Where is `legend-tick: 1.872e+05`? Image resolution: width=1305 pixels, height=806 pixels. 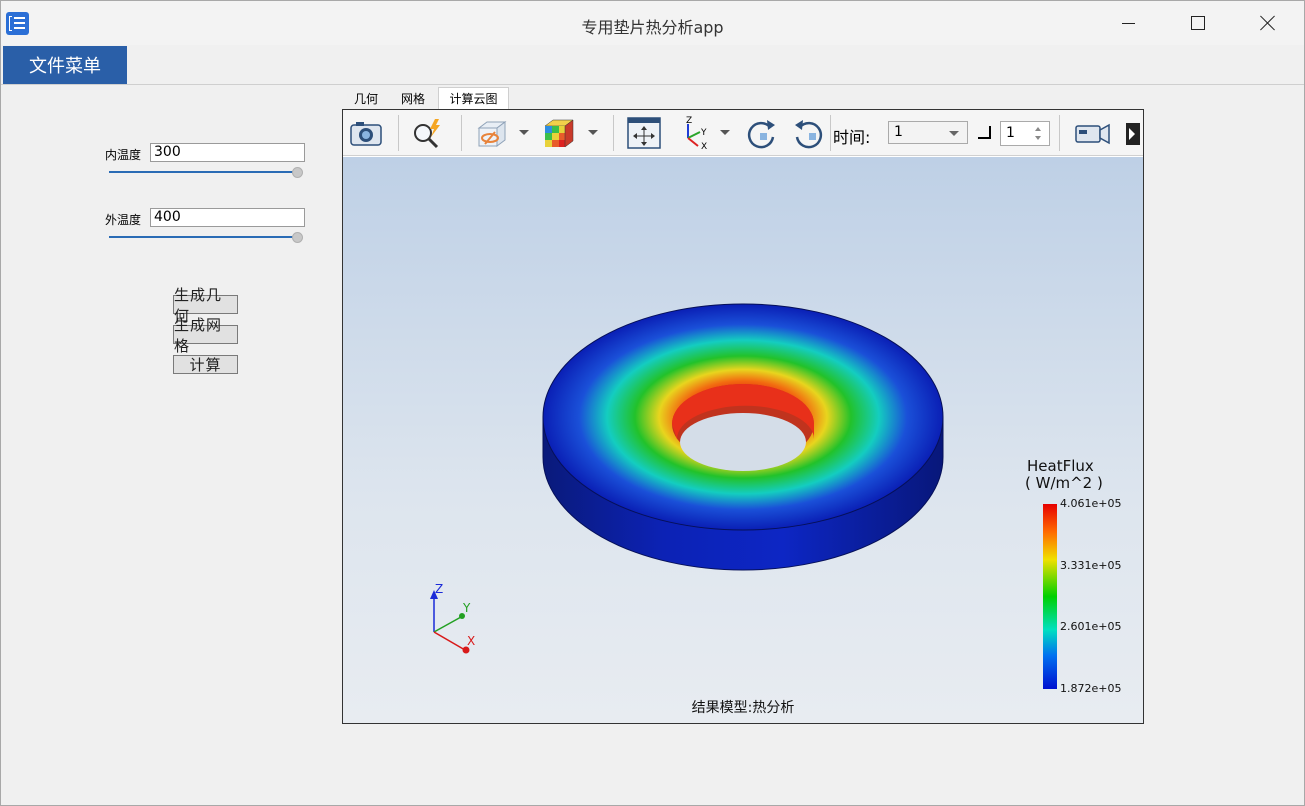 legend-tick: 1.872e+05 is located at coordinates (1091, 688).